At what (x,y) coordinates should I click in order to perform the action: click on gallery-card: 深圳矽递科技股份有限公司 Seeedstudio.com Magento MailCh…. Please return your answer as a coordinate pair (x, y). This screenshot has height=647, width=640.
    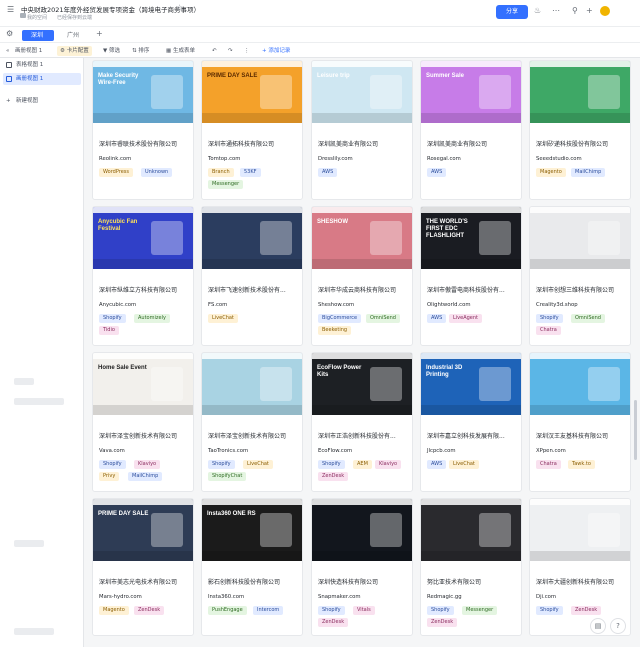
    Looking at the image, I should click on (580, 130).